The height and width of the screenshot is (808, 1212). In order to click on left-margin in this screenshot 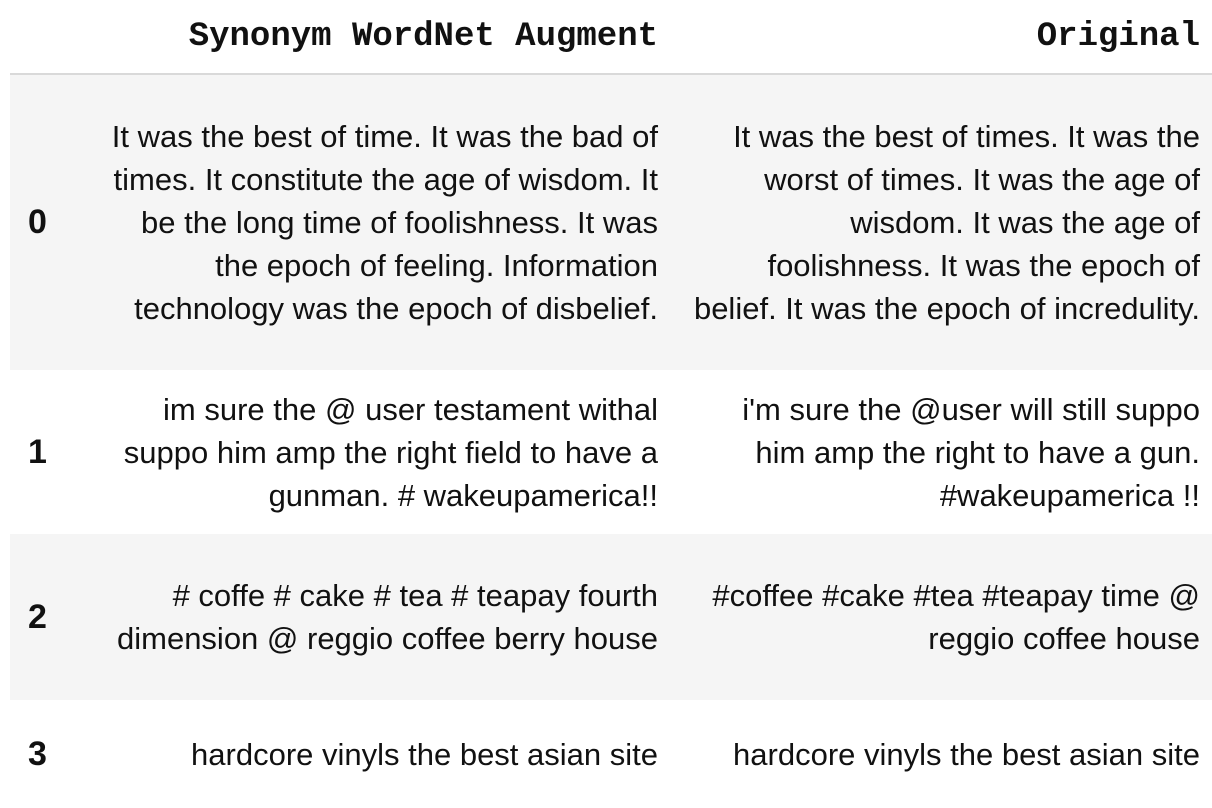, I will do `click(5, 404)`.